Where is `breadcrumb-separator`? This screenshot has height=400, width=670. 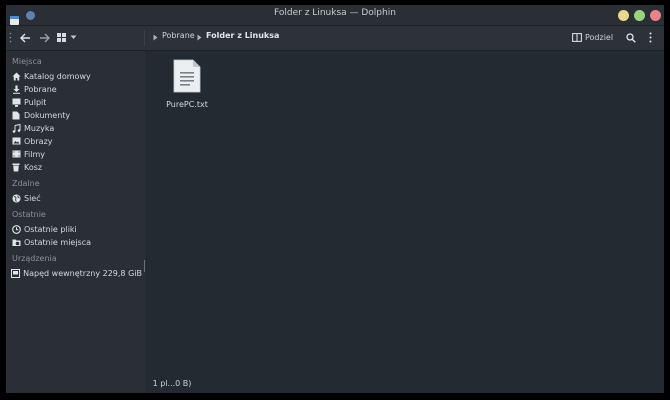 breadcrumb-separator is located at coordinates (199, 37).